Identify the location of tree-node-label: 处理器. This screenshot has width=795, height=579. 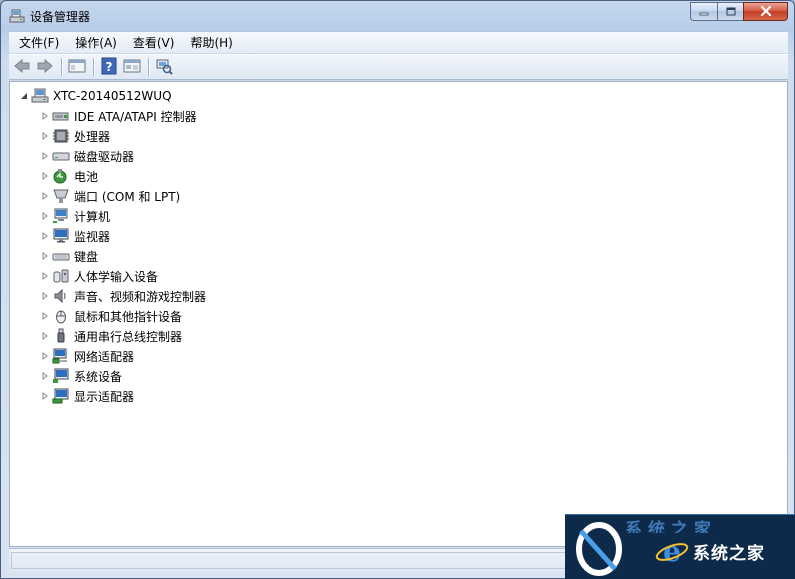
(92, 136).